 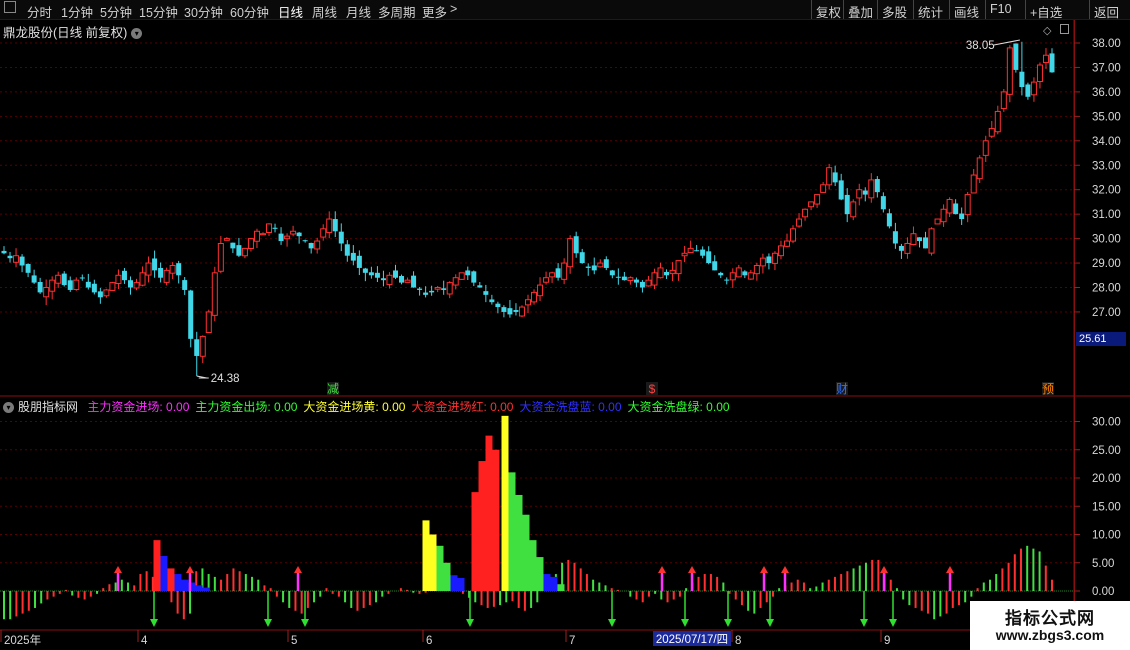 I want to click on indicator-tick-label: 25.00, so click(x=1106, y=451).